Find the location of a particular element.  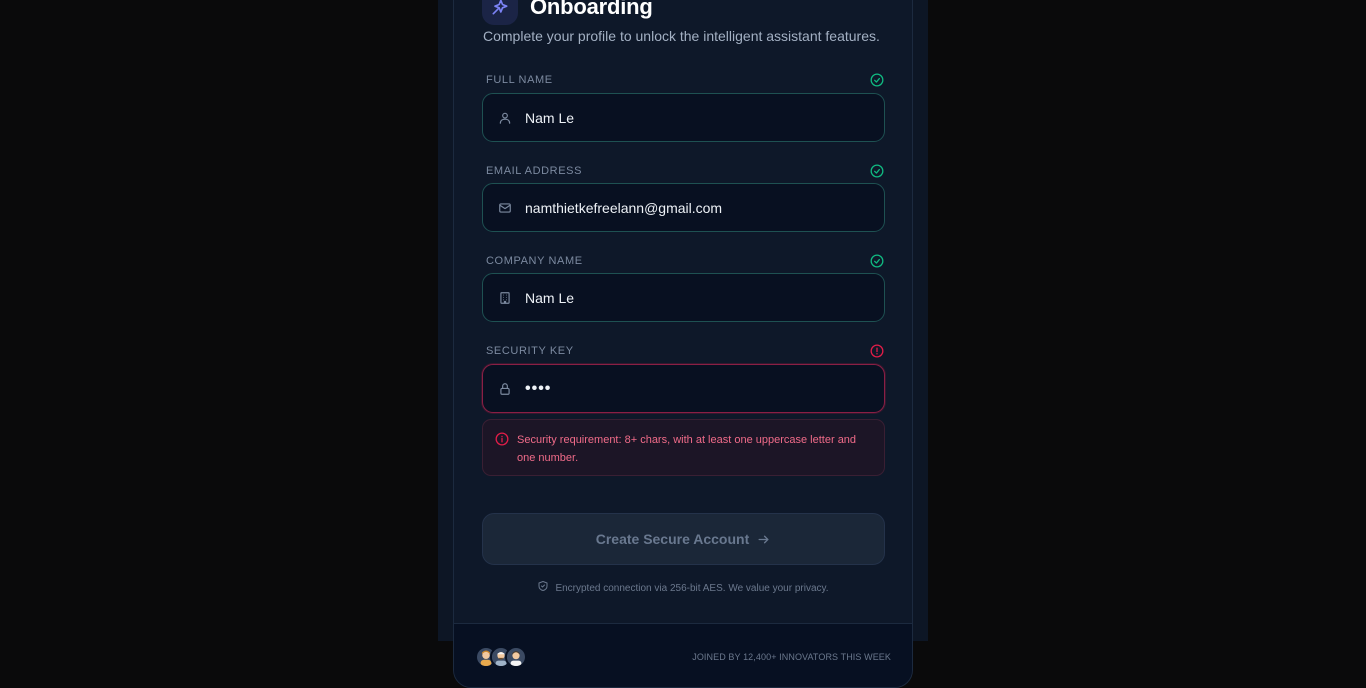

create-account-label: Create Secure Account is located at coordinates (672, 539).